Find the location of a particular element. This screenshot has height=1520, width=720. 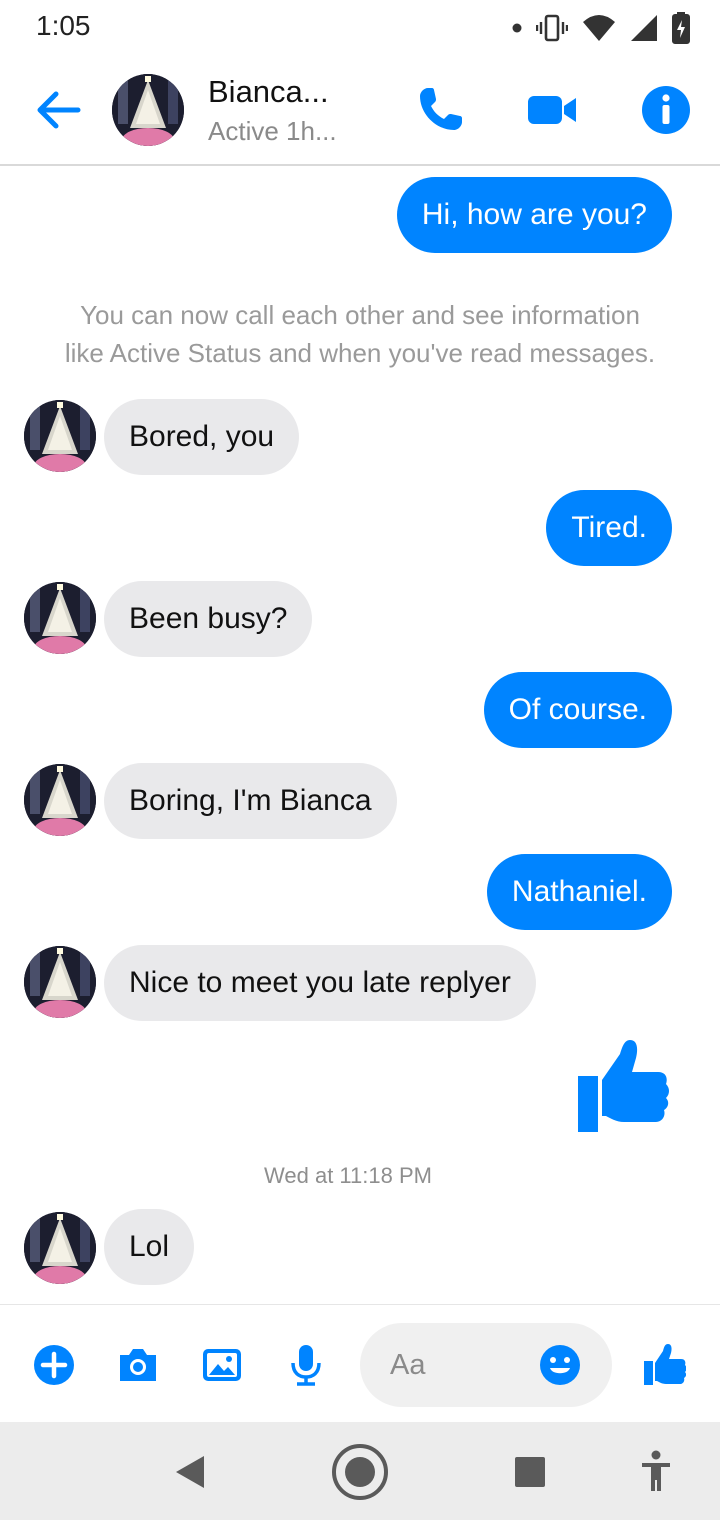

message-timestamp: Wed at 11:18 PM is located at coordinates (348, 1175).